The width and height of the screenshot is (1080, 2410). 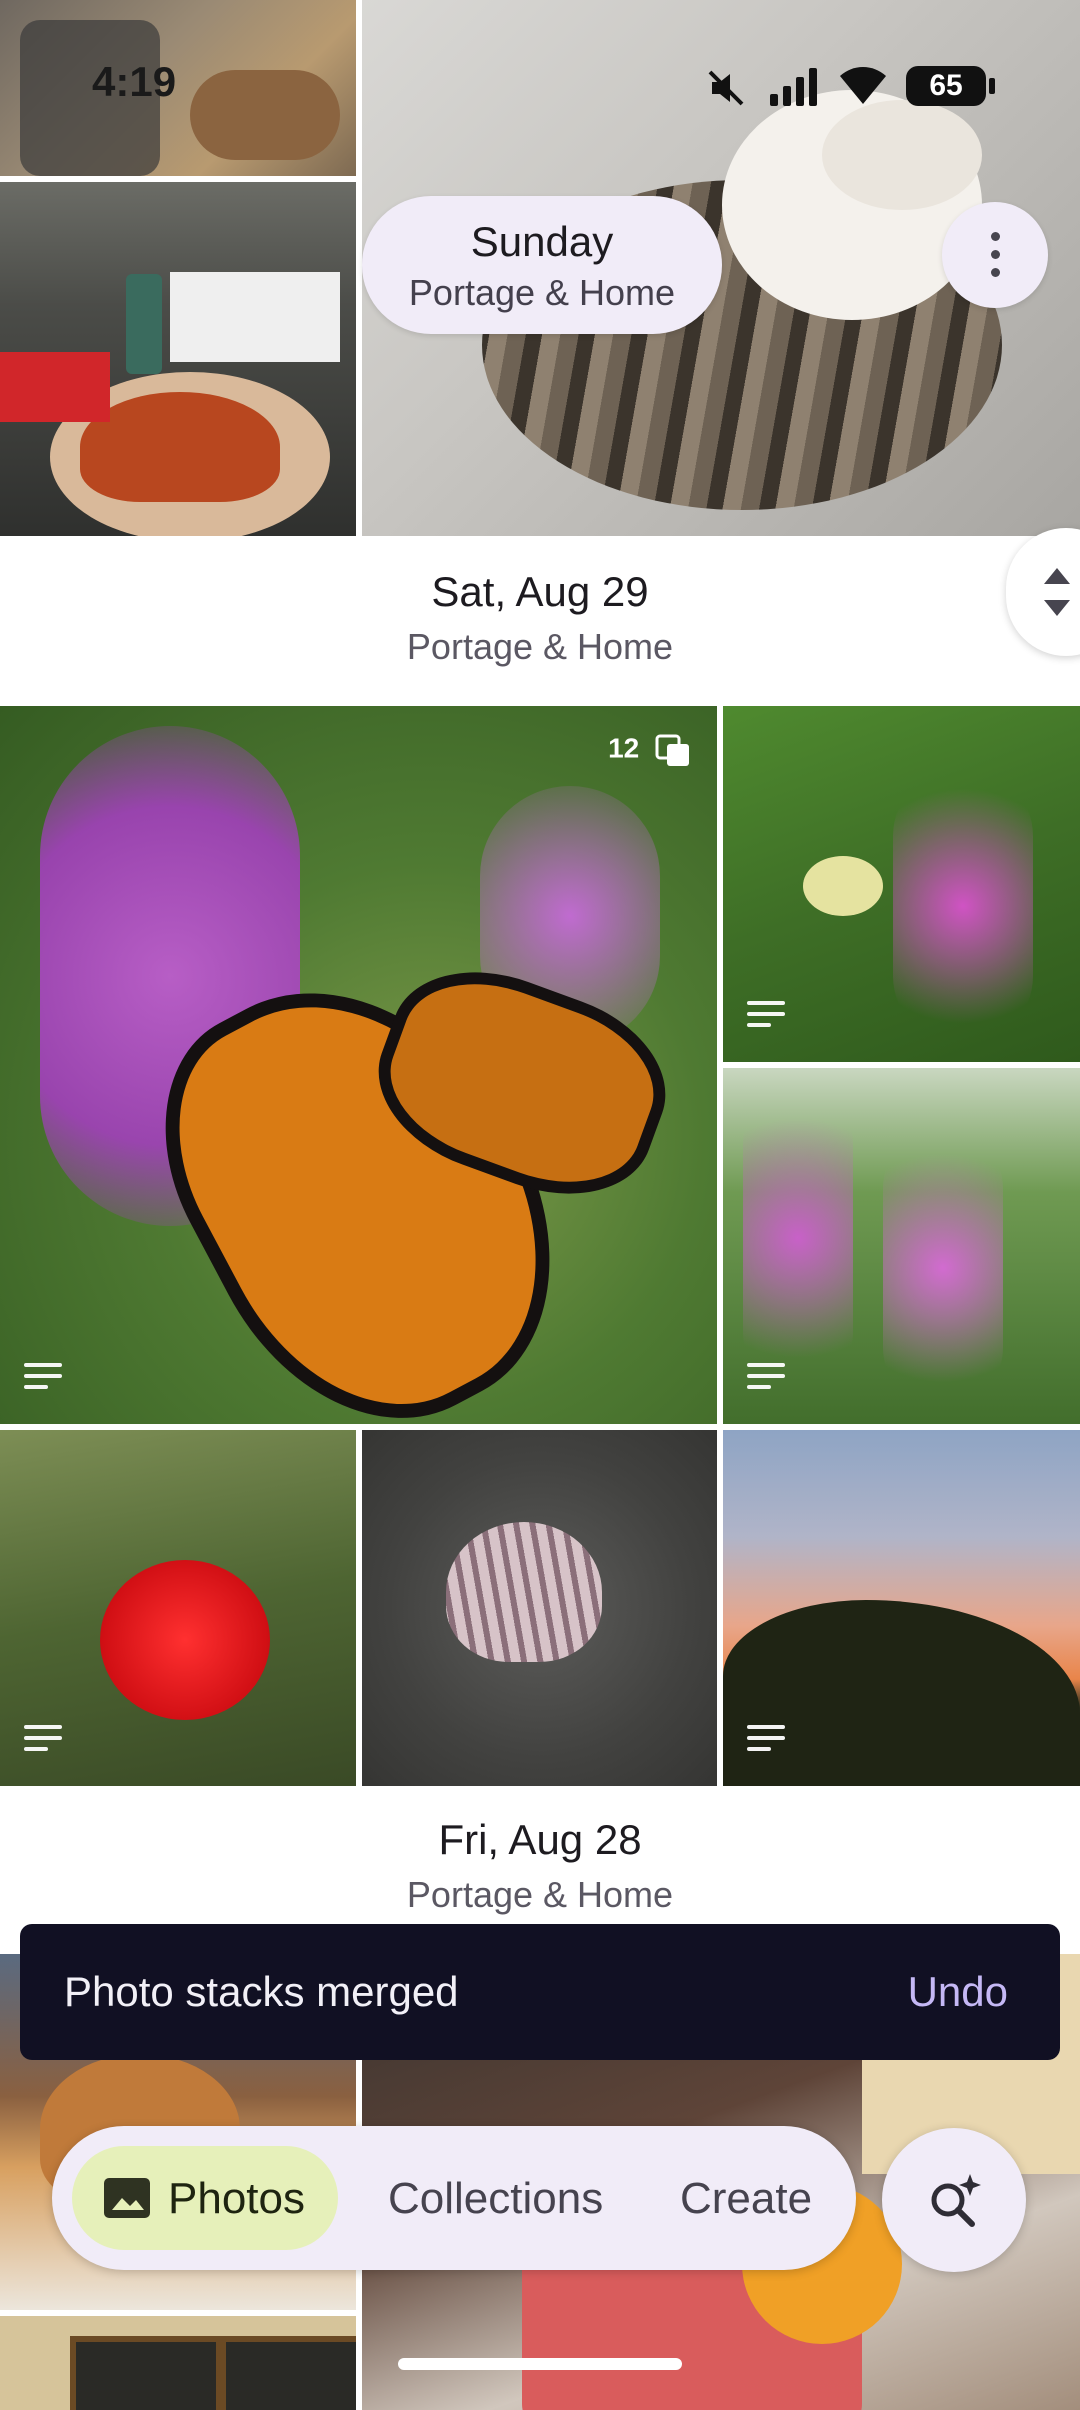 I want to click on bottom-navigation: Photos Collections Create, so click(x=454, y=2198).